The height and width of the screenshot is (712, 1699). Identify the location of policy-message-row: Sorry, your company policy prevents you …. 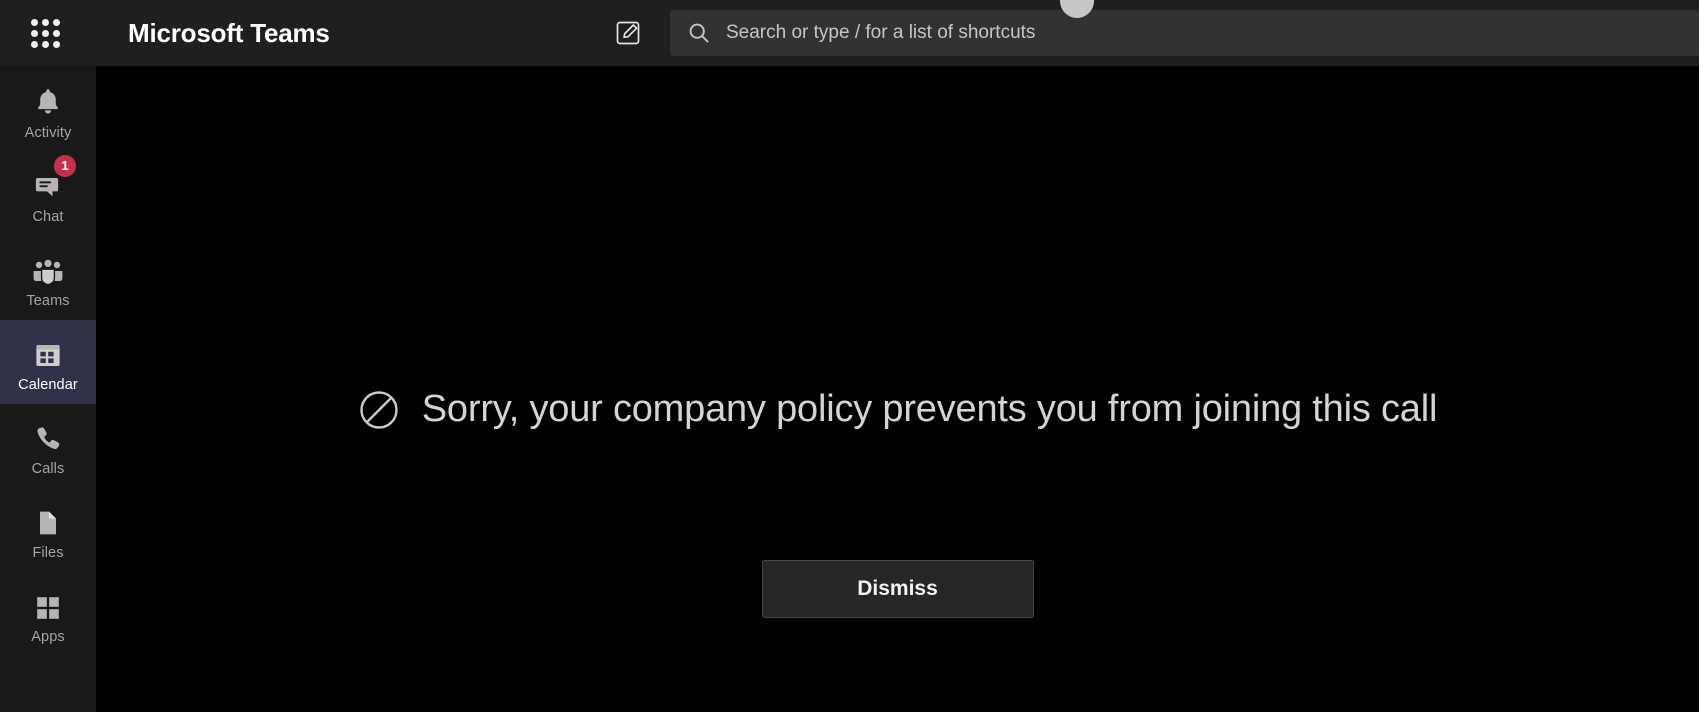
(897, 409).